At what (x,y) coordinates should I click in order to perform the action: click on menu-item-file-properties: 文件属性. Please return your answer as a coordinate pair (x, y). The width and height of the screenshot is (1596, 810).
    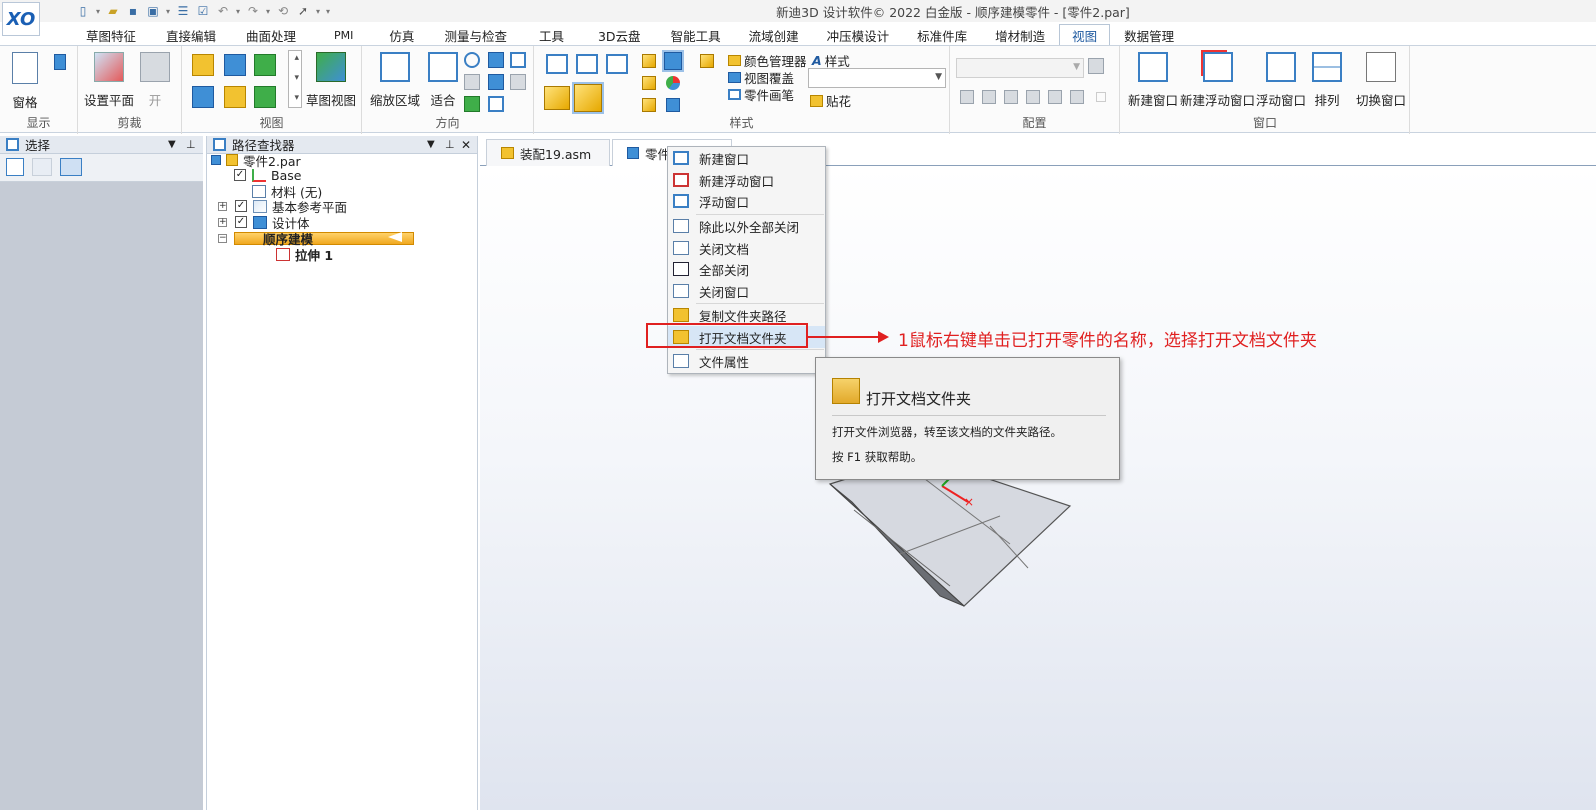
    Looking at the image, I should click on (746, 361).